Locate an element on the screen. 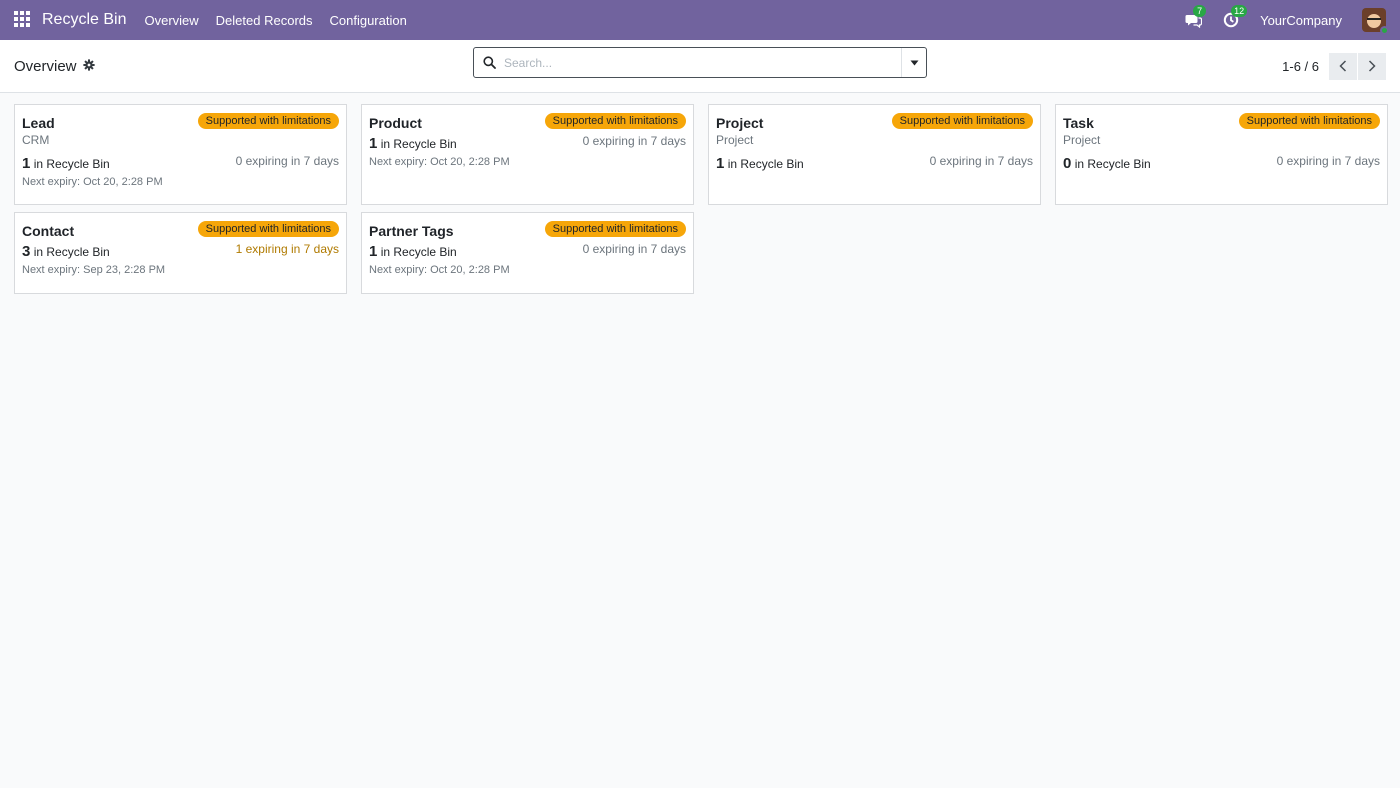 The height and width of the screenshot is (788, 1400). main-menu: Overview Deleted Records Configuration is located at coordinates (275, 20).